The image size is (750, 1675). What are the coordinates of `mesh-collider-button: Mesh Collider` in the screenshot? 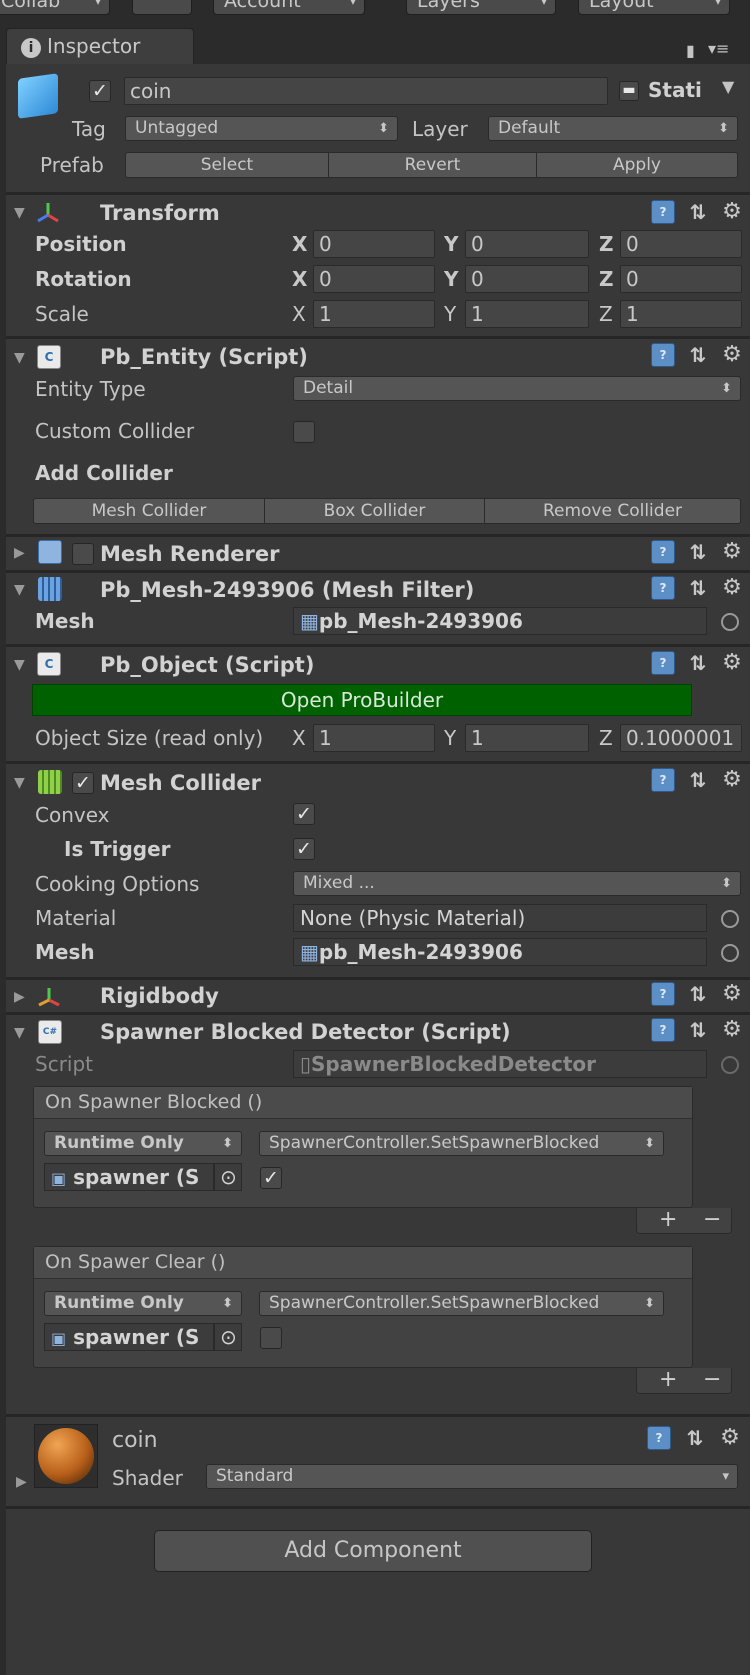 It's located at (149, 511).